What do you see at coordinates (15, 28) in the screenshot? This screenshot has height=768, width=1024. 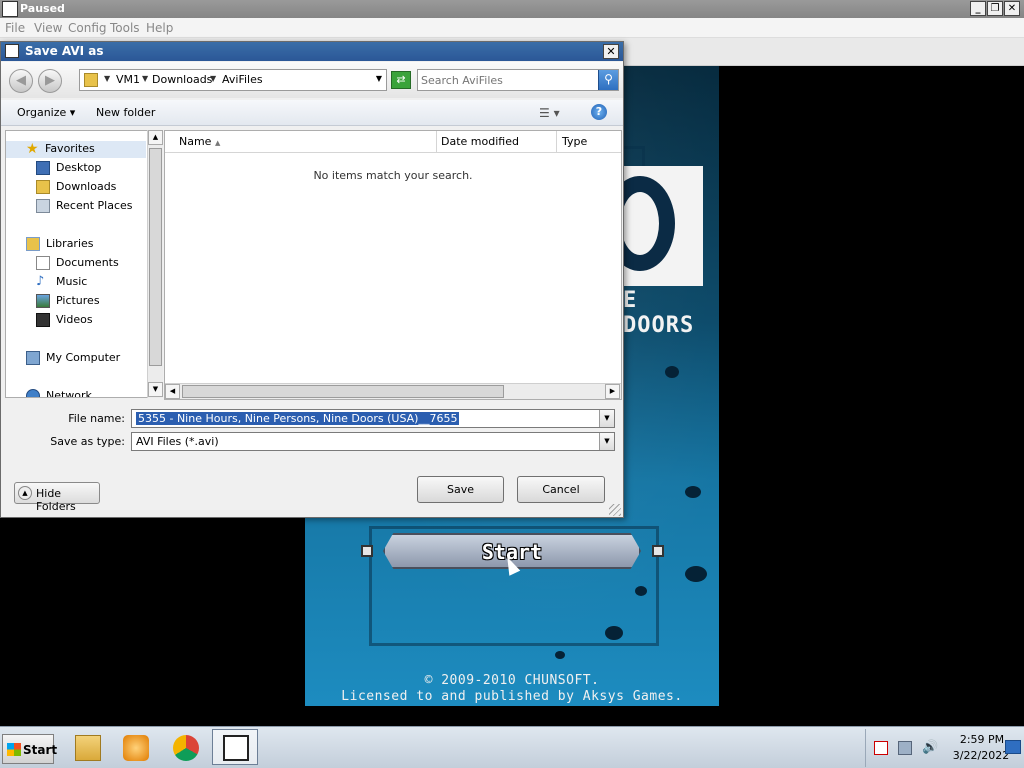 I see `menu-file: File` at bounding box center [15, 28].